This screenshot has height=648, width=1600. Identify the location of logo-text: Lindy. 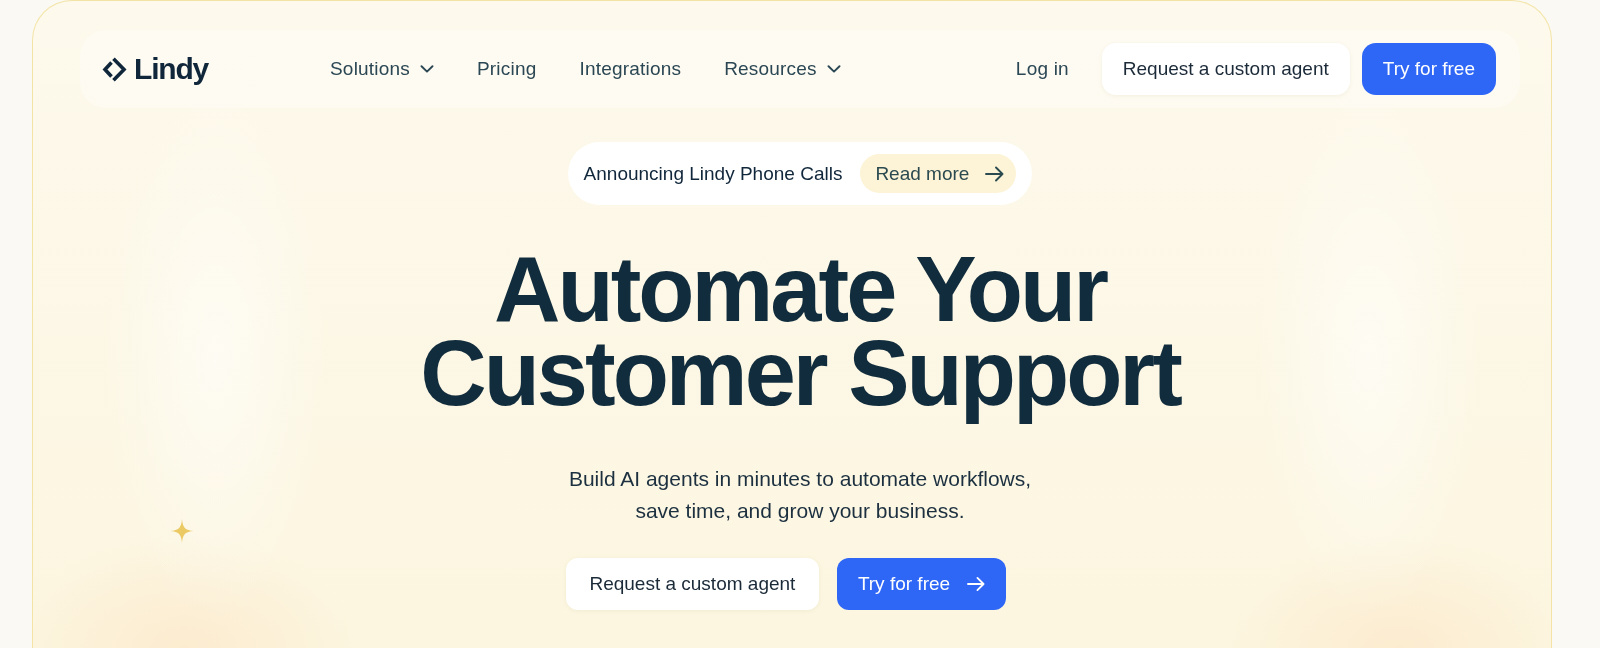
(171, 69).